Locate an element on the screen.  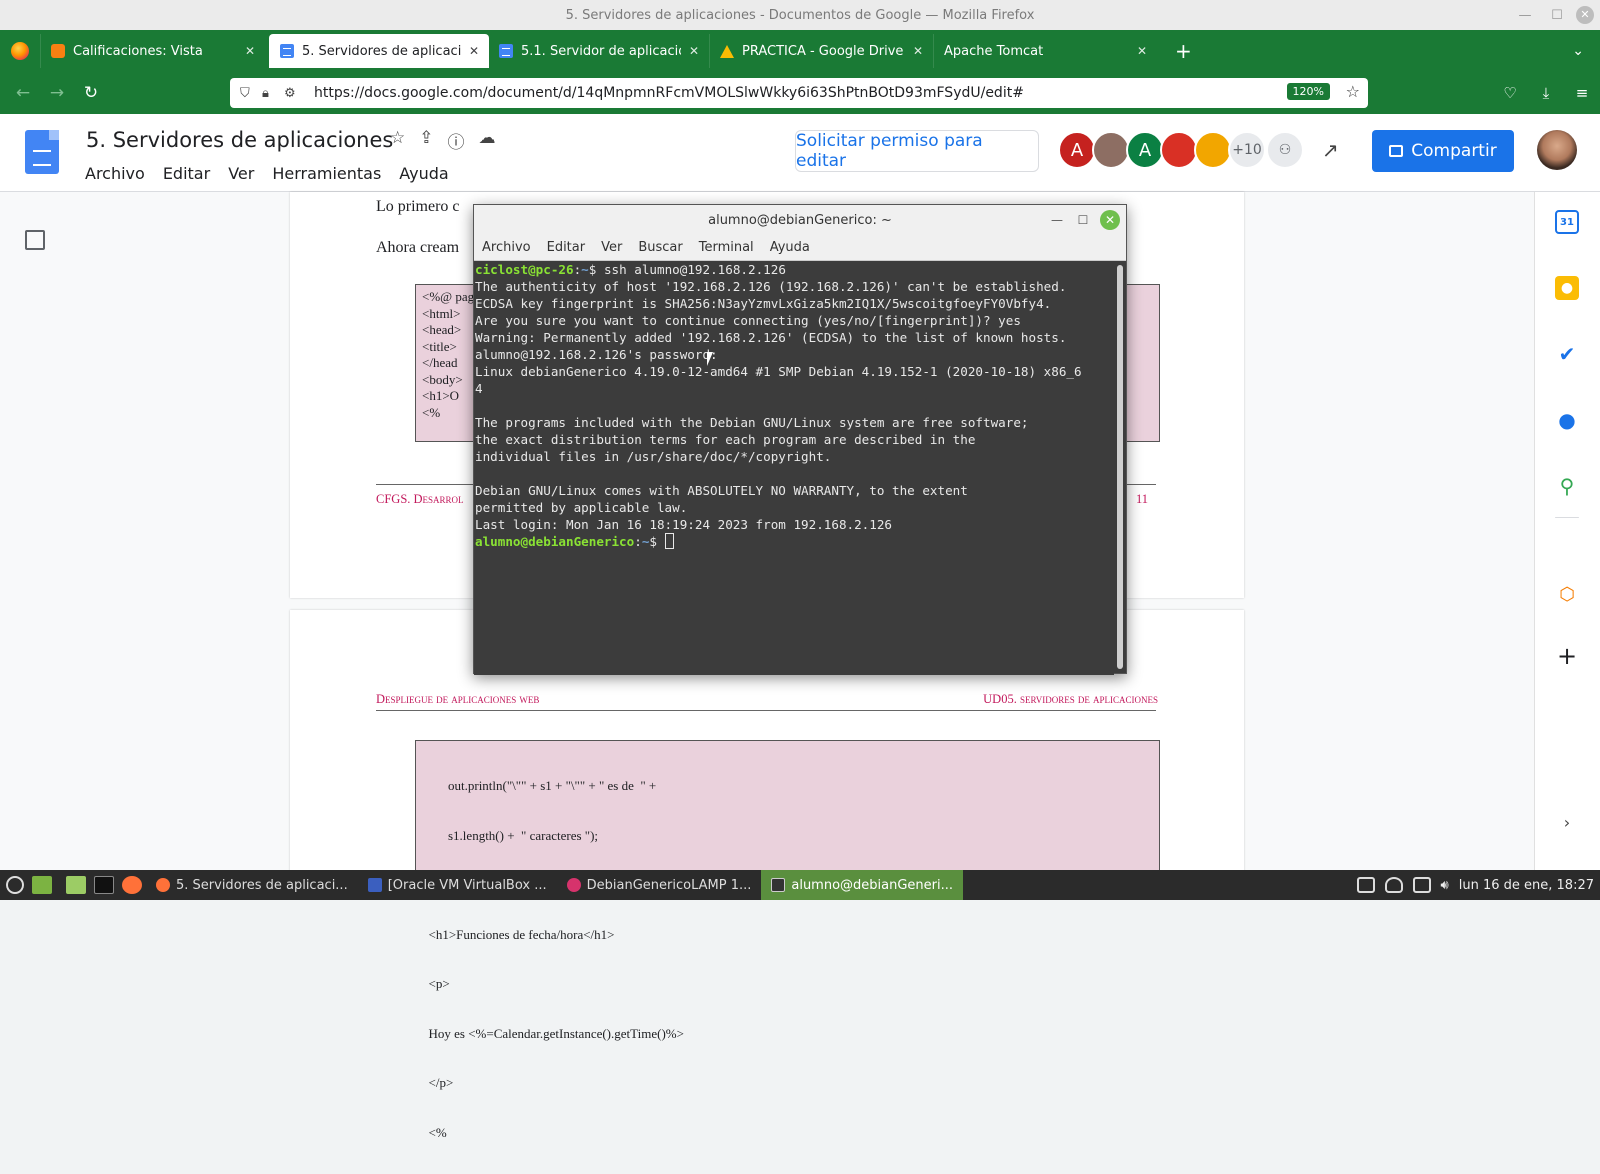
cloud-status-icon: ☁ is located at coordinates (487, 140).